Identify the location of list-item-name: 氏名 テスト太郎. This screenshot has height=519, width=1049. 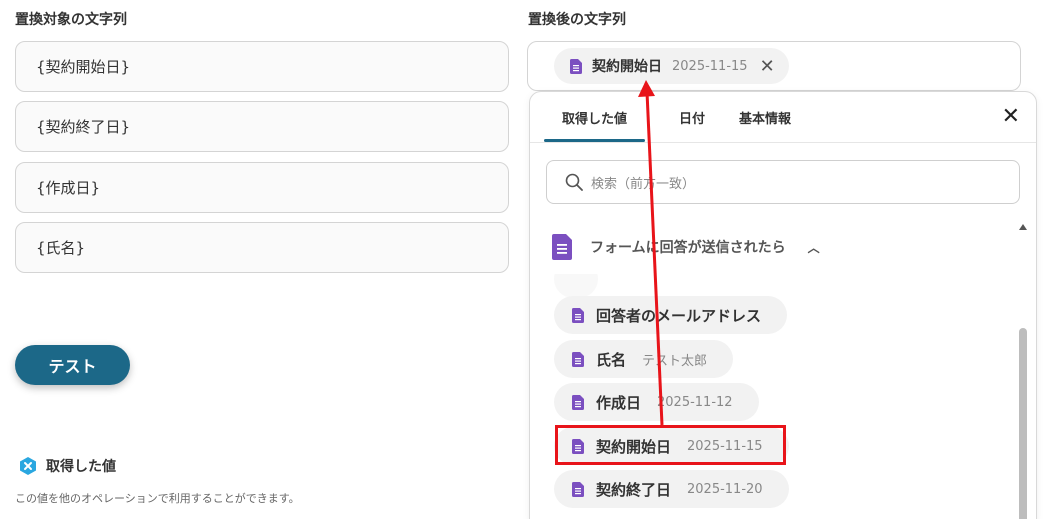
(644, 359).